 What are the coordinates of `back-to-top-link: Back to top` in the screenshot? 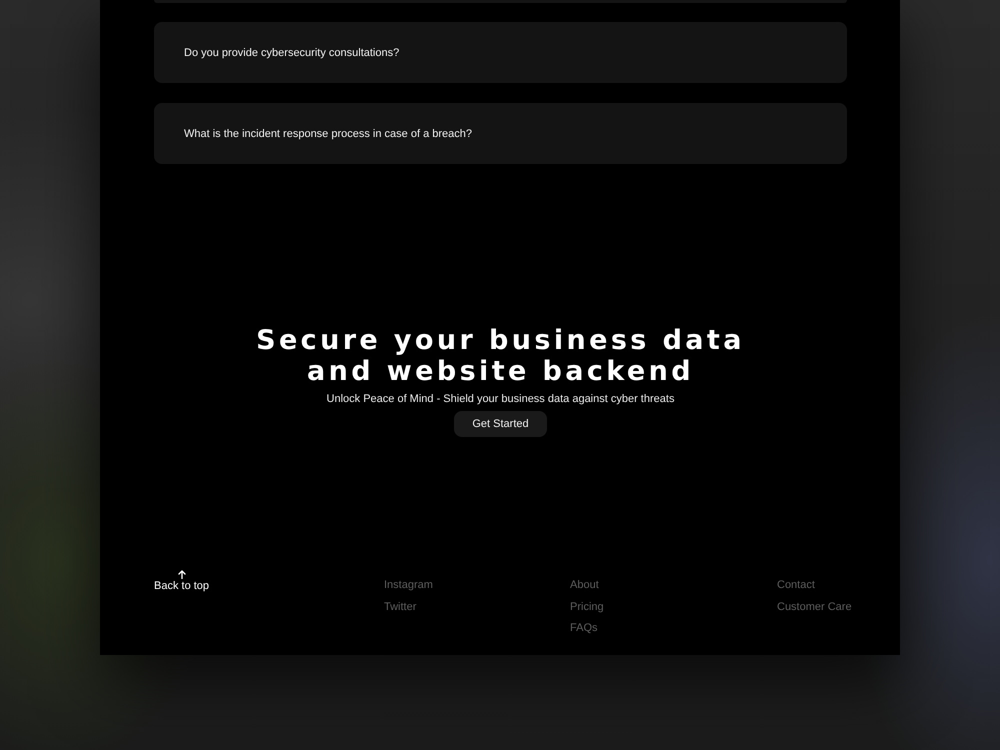 It's located at (182, 581).